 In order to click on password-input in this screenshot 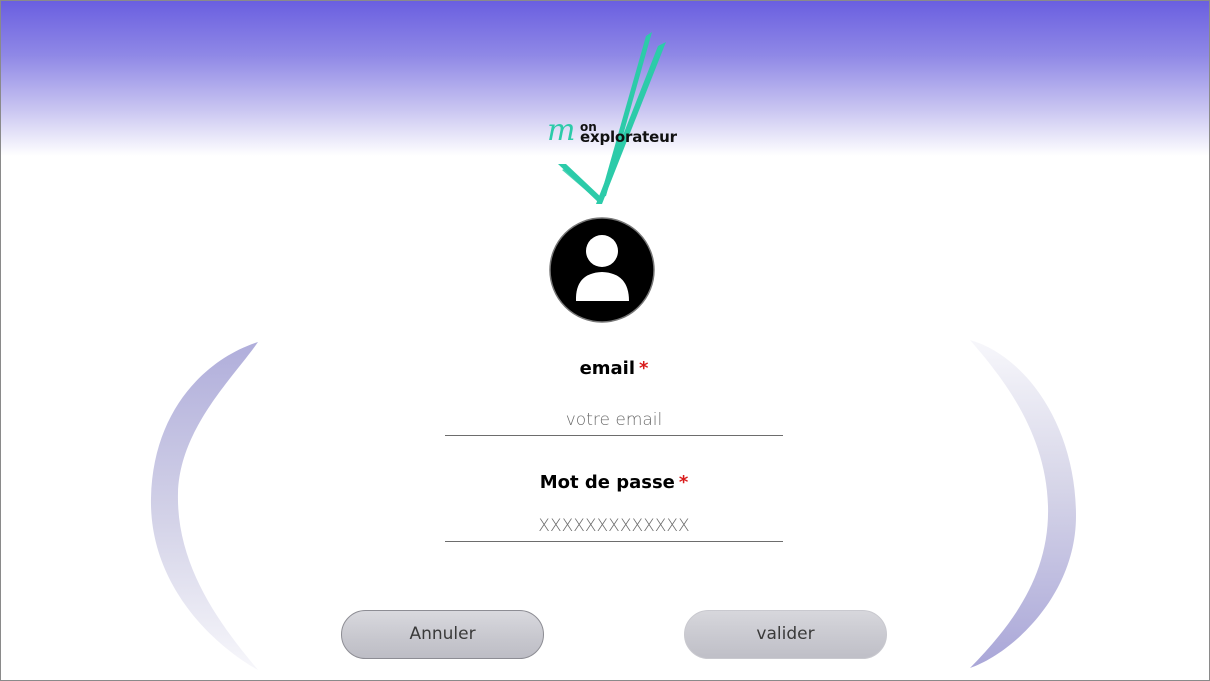, I will do `click(614, 526)`.